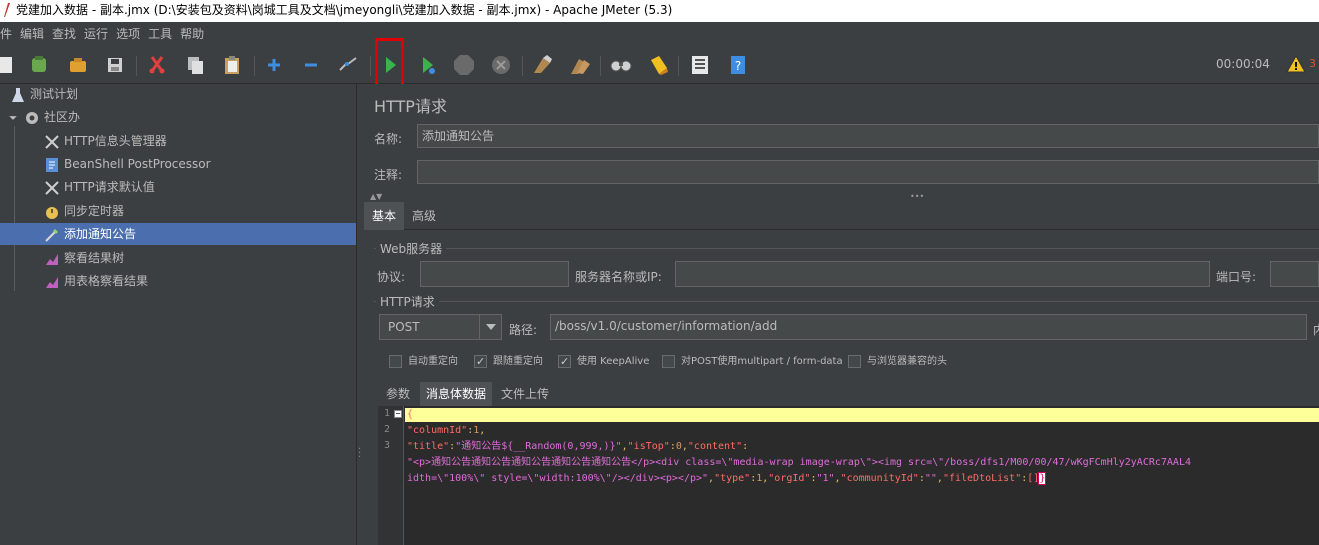 This screenshot has width=1319, height=545. Describe the element at coordinates (897, 362) in the screenshot. I see `browser-headers-checkbox: 与浏览器兼容的头` at that location.